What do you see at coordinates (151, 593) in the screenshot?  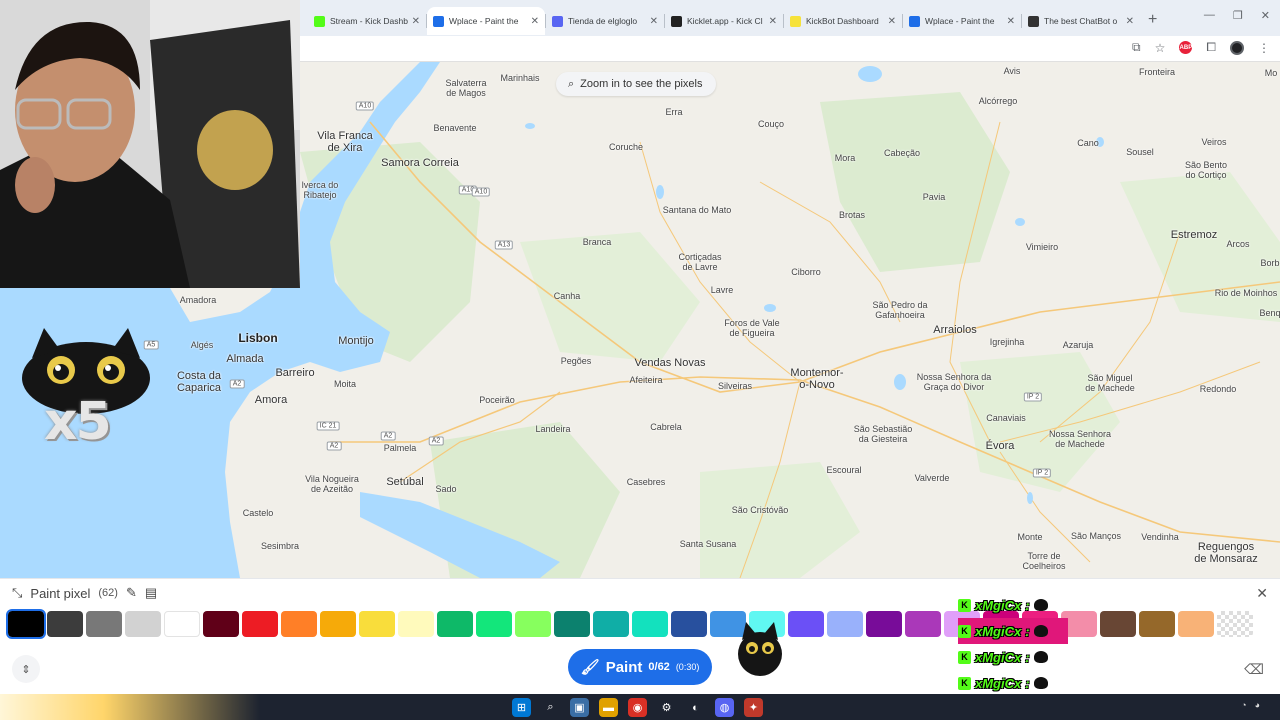 I see `layers-icon: ▤` at bounding box center [151, 593].